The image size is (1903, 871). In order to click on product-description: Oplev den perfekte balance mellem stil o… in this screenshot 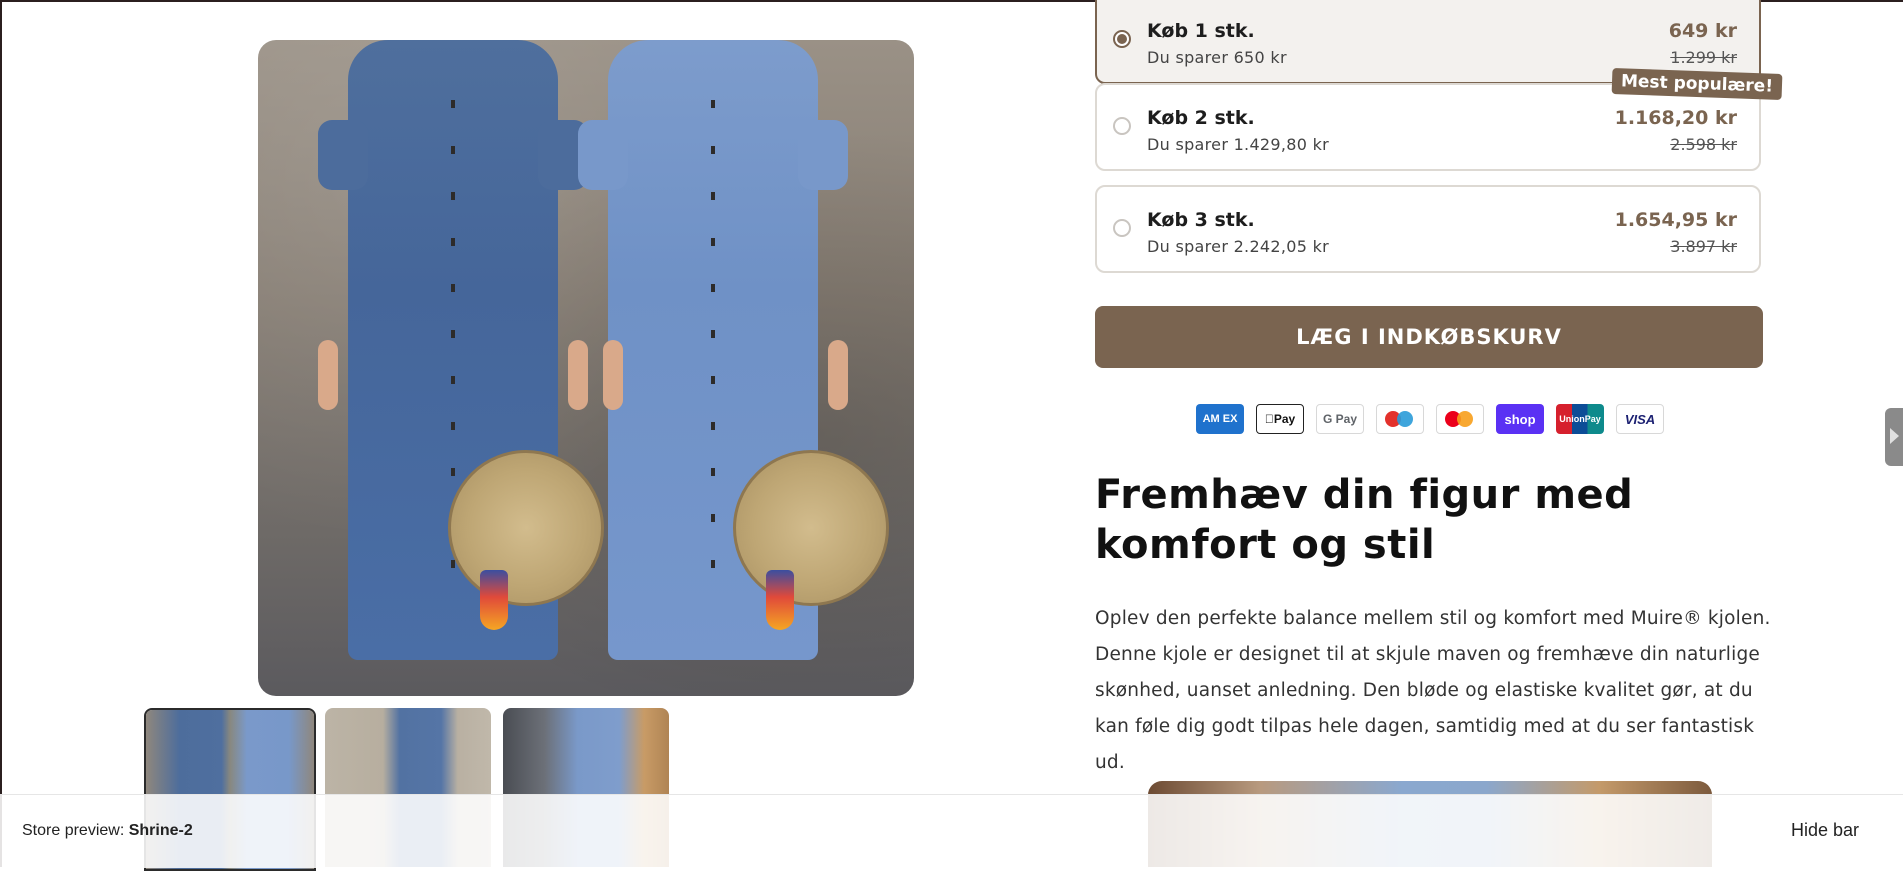, I will do `click(1433, 690)`.